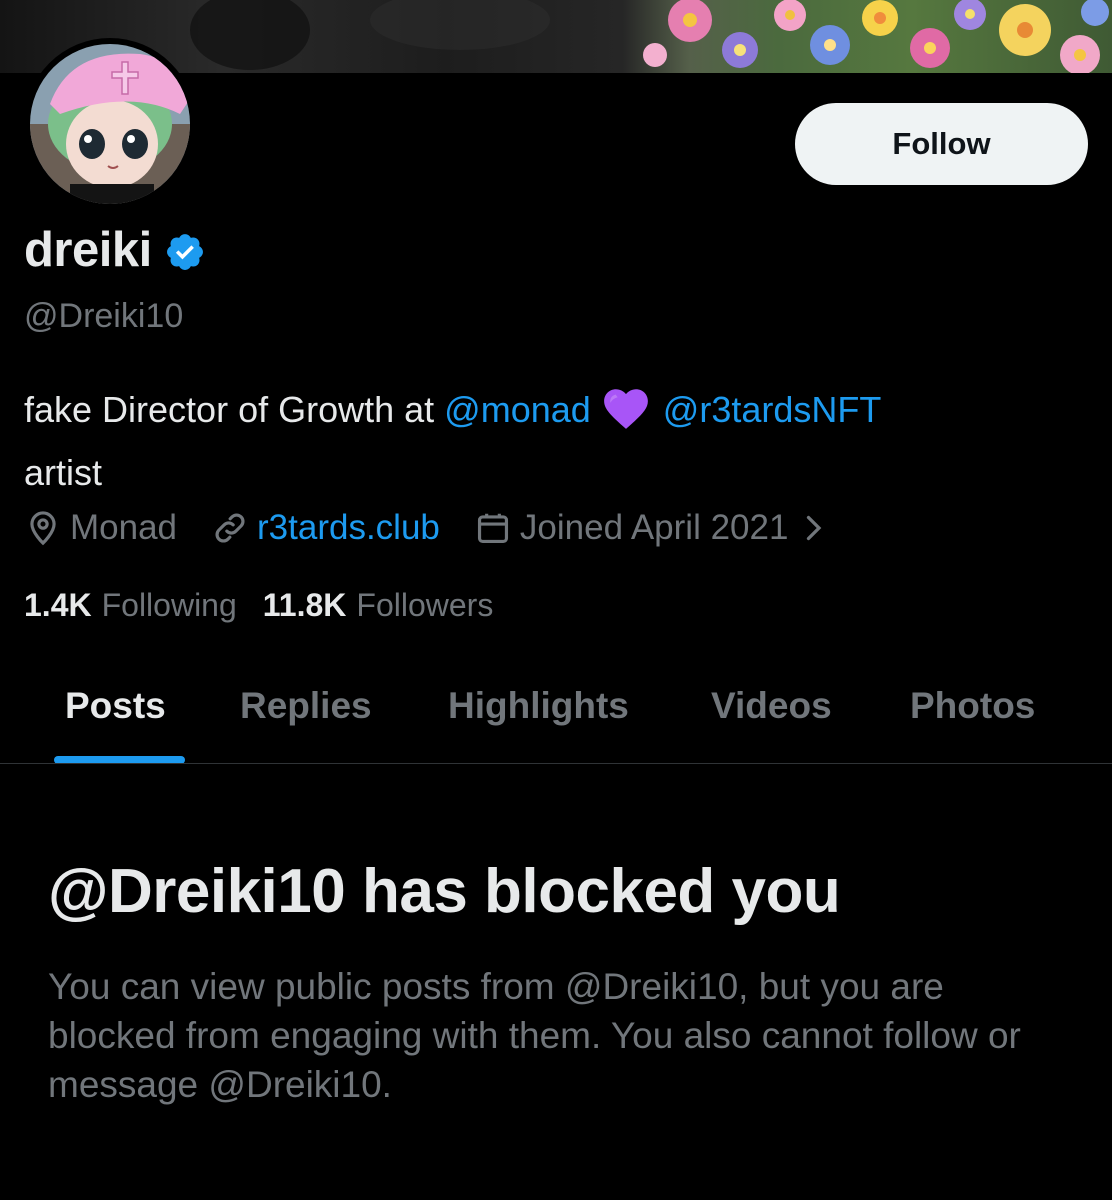 The image size is (1112, 1200). Describe the element at coordinates (492, 528) in the screenshot. I see `calendar-icon` at that location.